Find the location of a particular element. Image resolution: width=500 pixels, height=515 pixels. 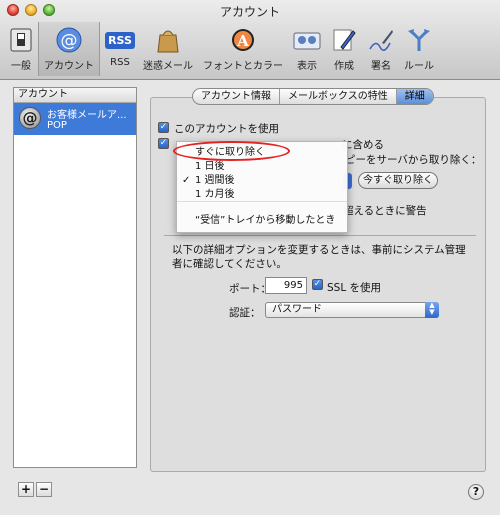

toolbar-rules: ルール is located at coordinates (419, 49).